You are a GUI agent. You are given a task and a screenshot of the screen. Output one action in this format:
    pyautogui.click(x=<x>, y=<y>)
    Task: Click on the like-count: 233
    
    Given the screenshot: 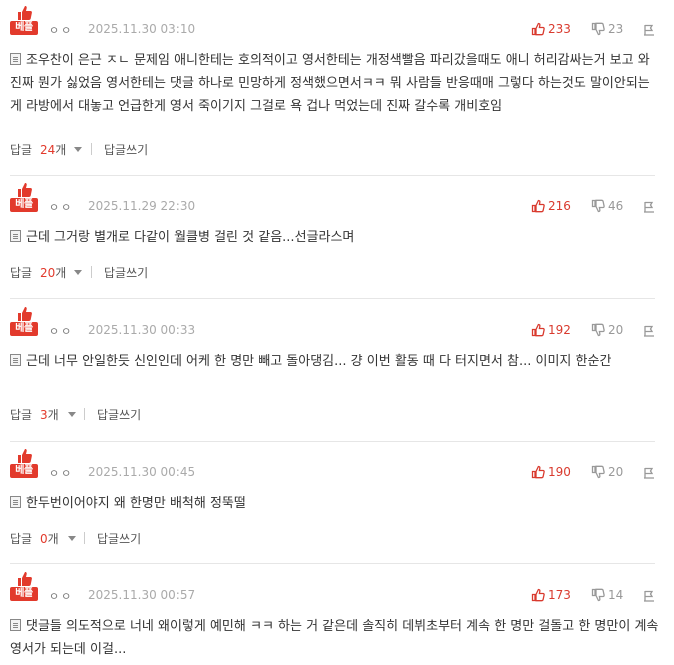 What is the action you would take?
    pyautogui.click(x=559, y=29)
    